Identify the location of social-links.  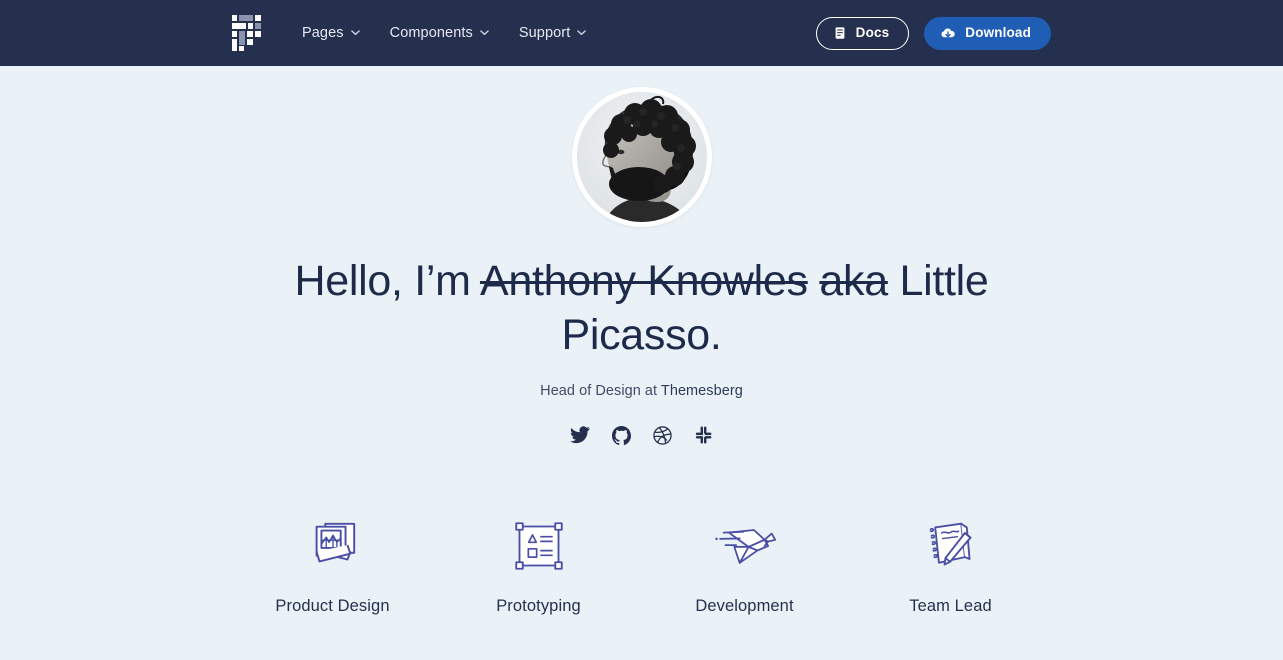
(641, 435).